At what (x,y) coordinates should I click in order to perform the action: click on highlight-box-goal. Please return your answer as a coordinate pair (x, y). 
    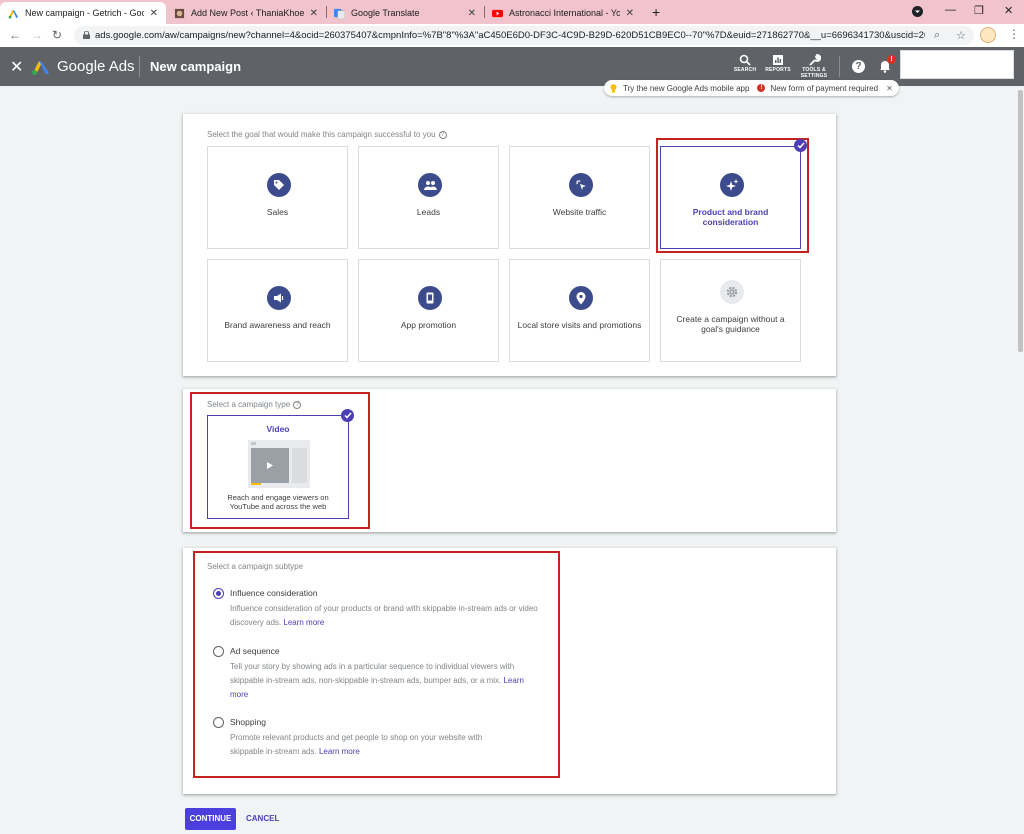
    Looking at the image, I should click on (732, 195).